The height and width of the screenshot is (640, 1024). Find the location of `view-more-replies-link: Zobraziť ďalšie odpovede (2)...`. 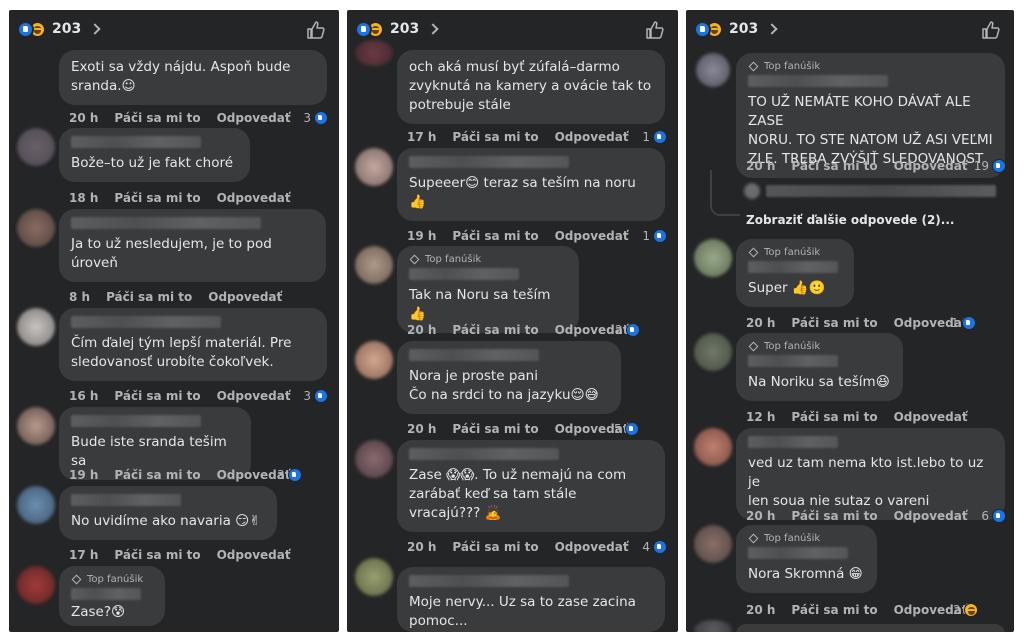

view-more-replies-link: Zobraziť ďalšie odpovede (2)... is located at coordinates (850, 220).